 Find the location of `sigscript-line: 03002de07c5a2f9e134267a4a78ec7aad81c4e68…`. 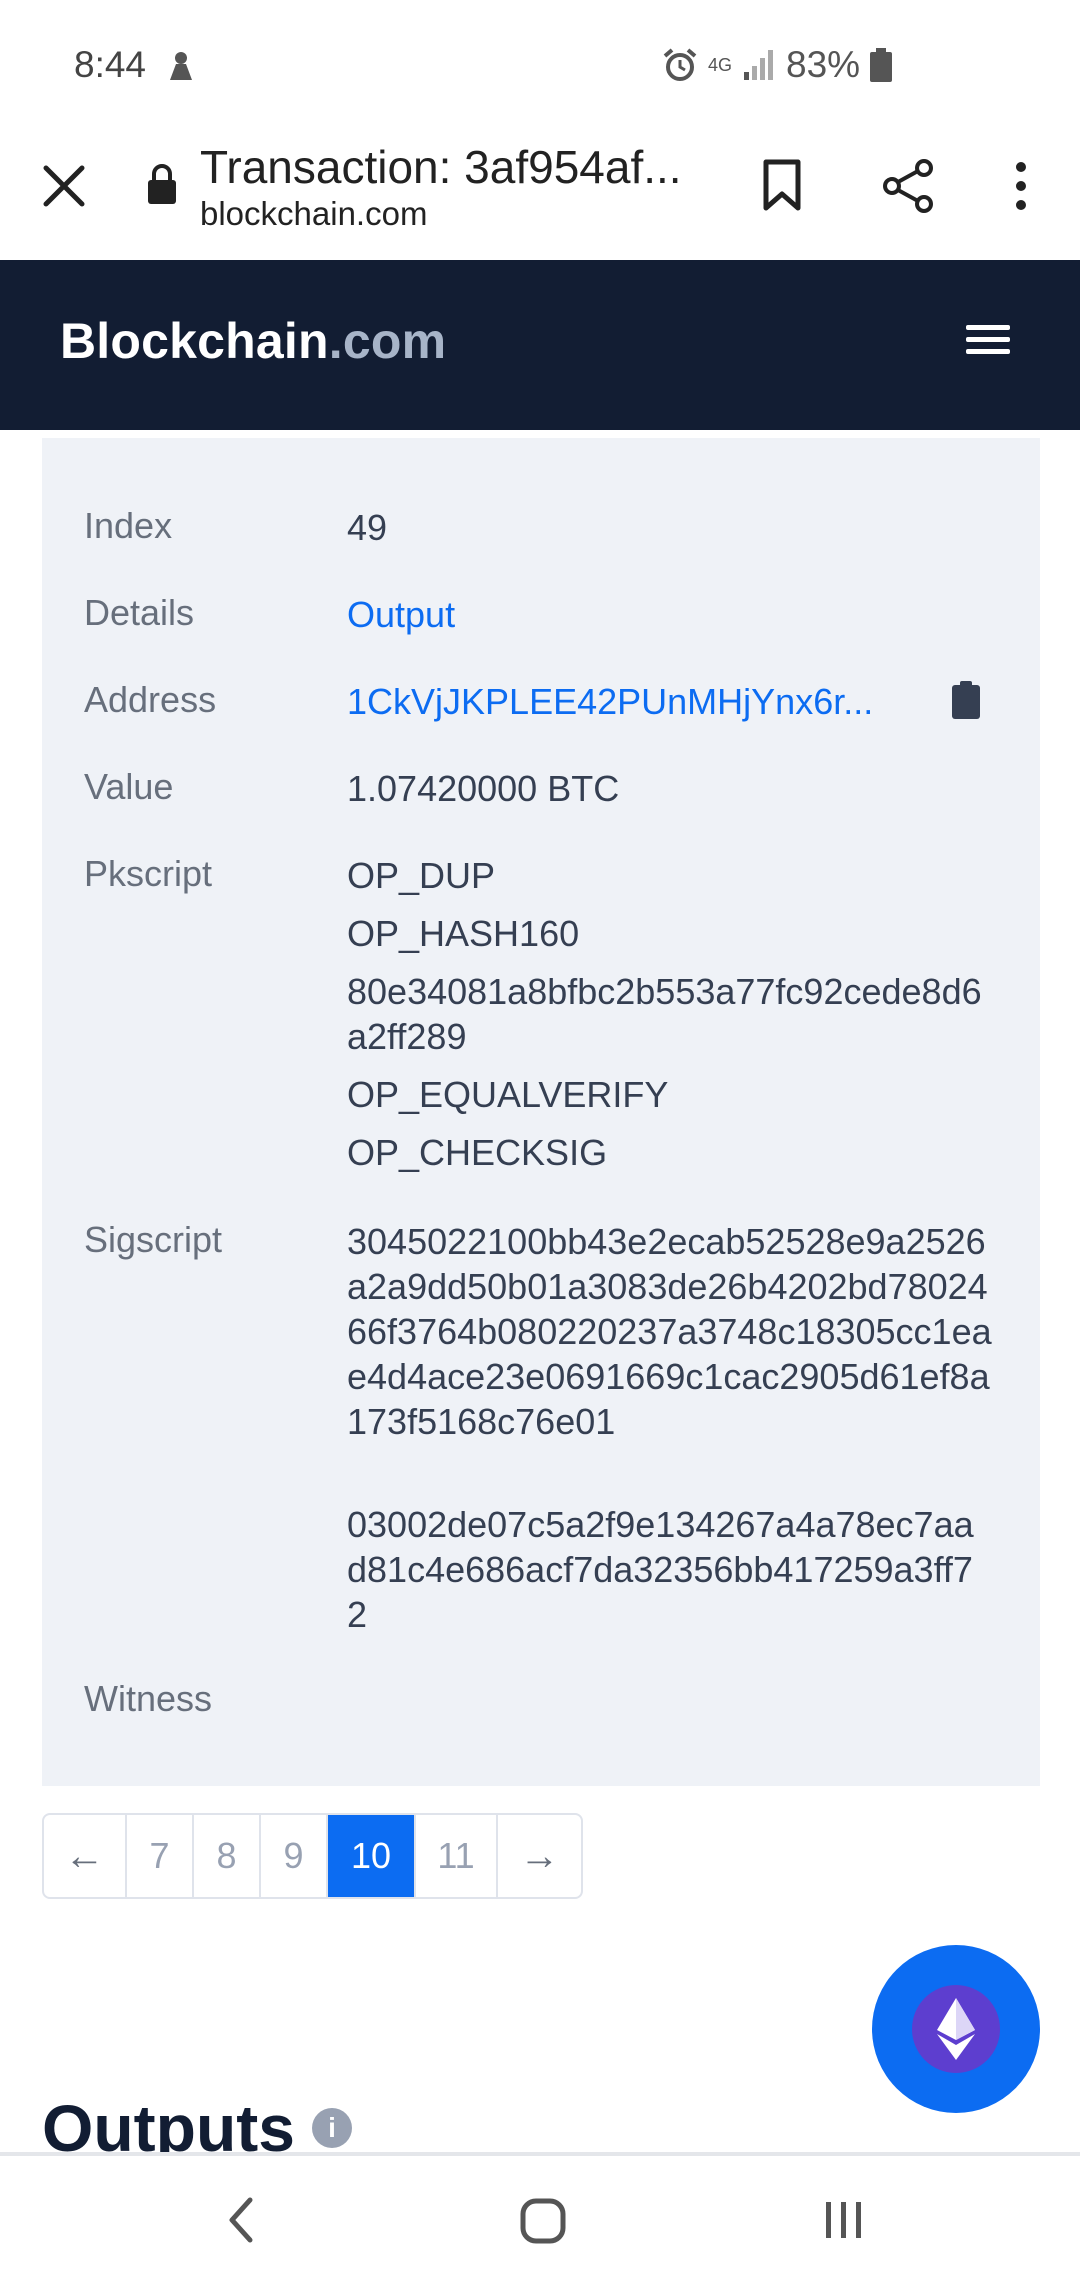

sigscript-line: 03002de07c5a2f9e134267a4a78ec7aad81c4e68… is located at coordinates (660, 1569).